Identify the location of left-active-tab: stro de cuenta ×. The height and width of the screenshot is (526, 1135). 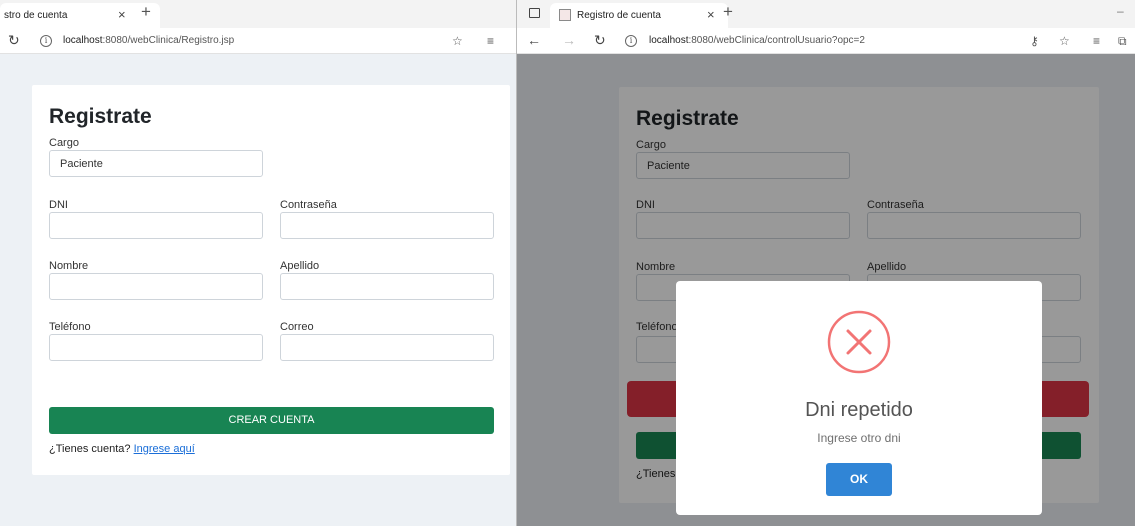
(80, 15).